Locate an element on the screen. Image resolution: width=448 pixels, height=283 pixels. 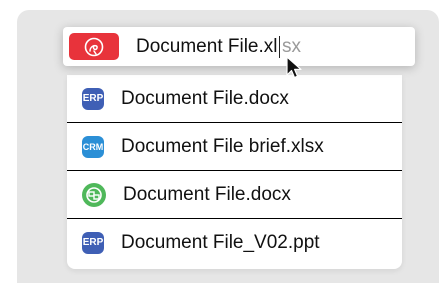
search-input: Document File.xl sx is located at coordinates (239, 46).